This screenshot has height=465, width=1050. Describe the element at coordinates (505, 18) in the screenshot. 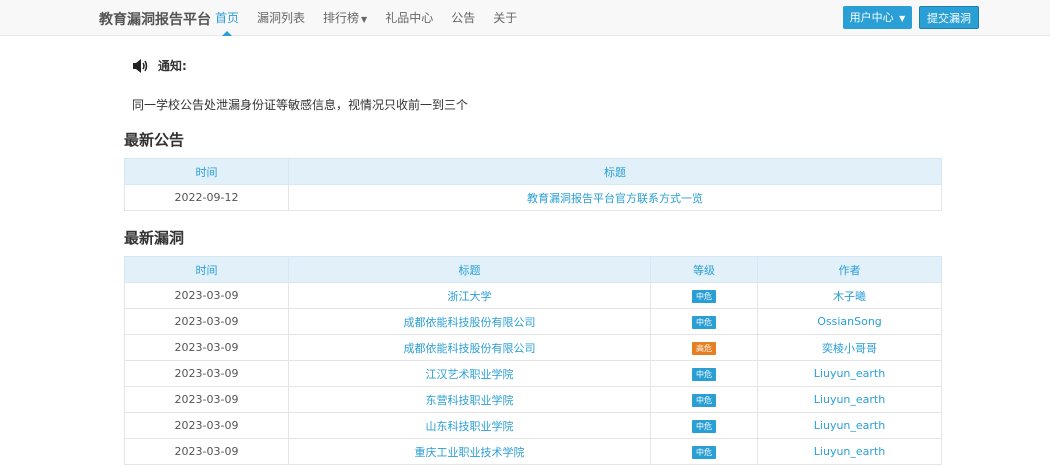

I see `nav-about: 关于` at that location.